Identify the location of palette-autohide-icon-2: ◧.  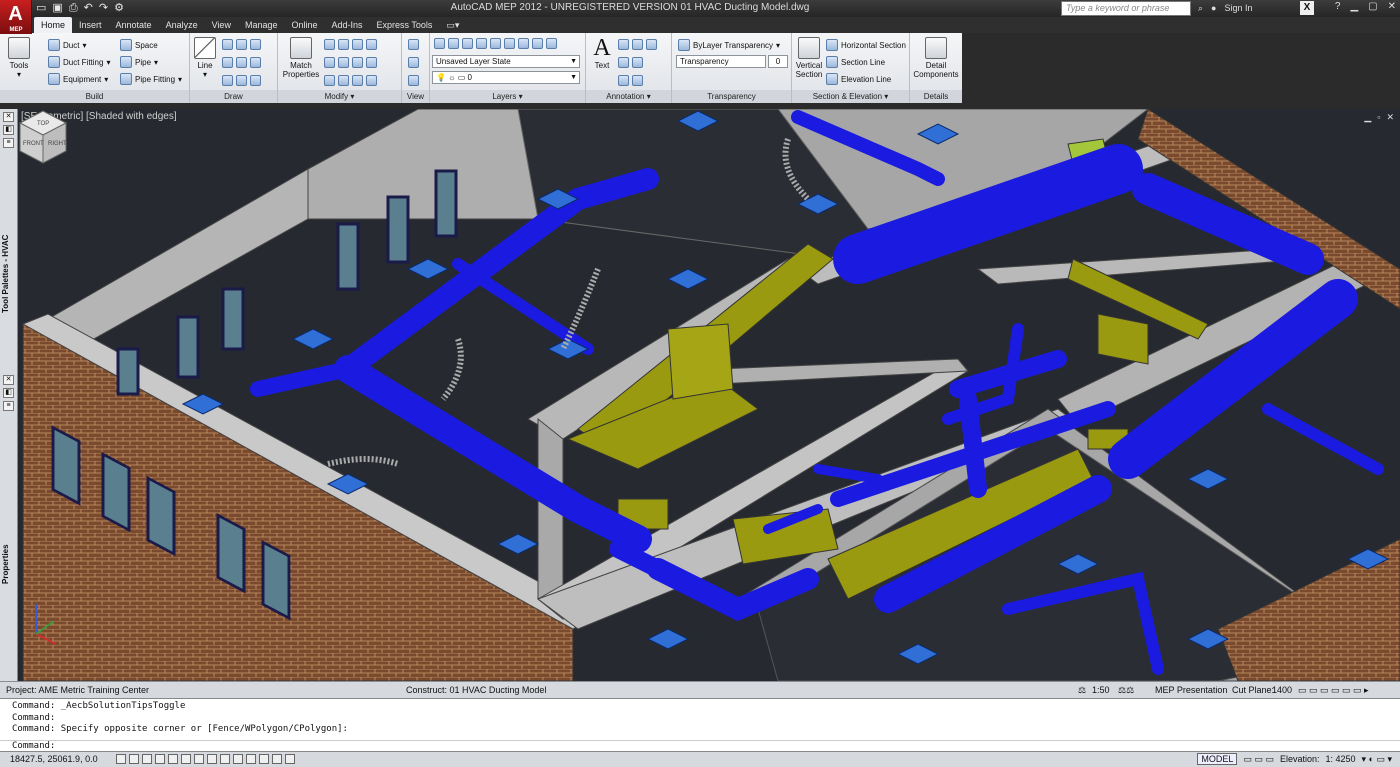
(8, 393).